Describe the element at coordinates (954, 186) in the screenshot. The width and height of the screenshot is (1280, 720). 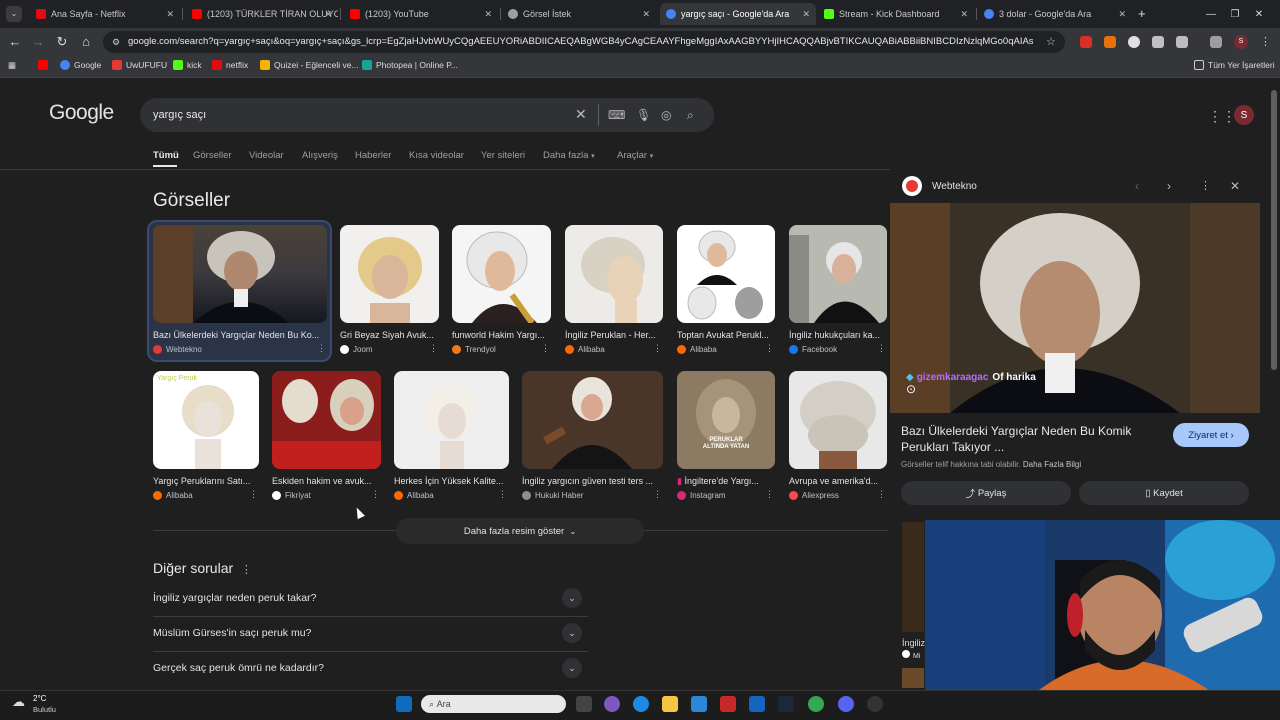
I see `panel-site-name: Webtekno` at that location.